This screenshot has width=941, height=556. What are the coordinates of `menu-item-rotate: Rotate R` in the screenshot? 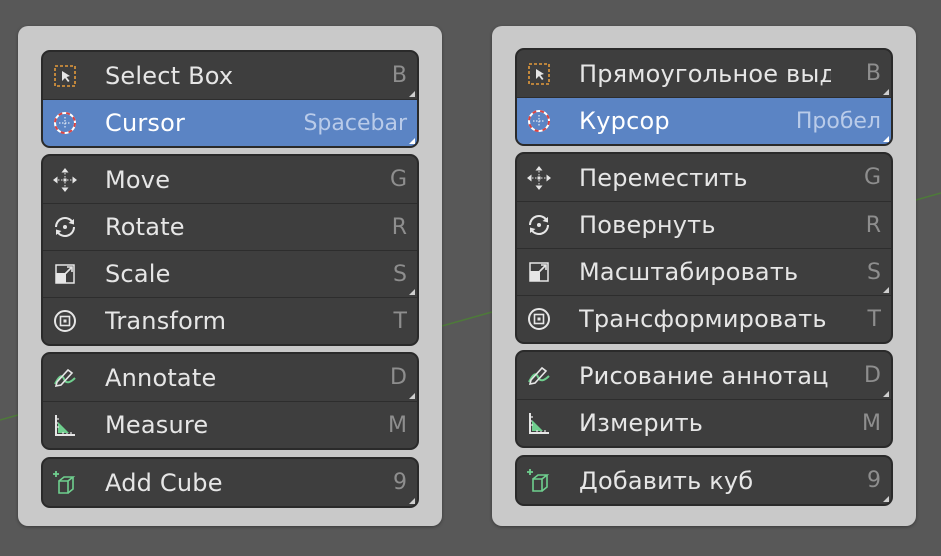 It's located at (230, 226).